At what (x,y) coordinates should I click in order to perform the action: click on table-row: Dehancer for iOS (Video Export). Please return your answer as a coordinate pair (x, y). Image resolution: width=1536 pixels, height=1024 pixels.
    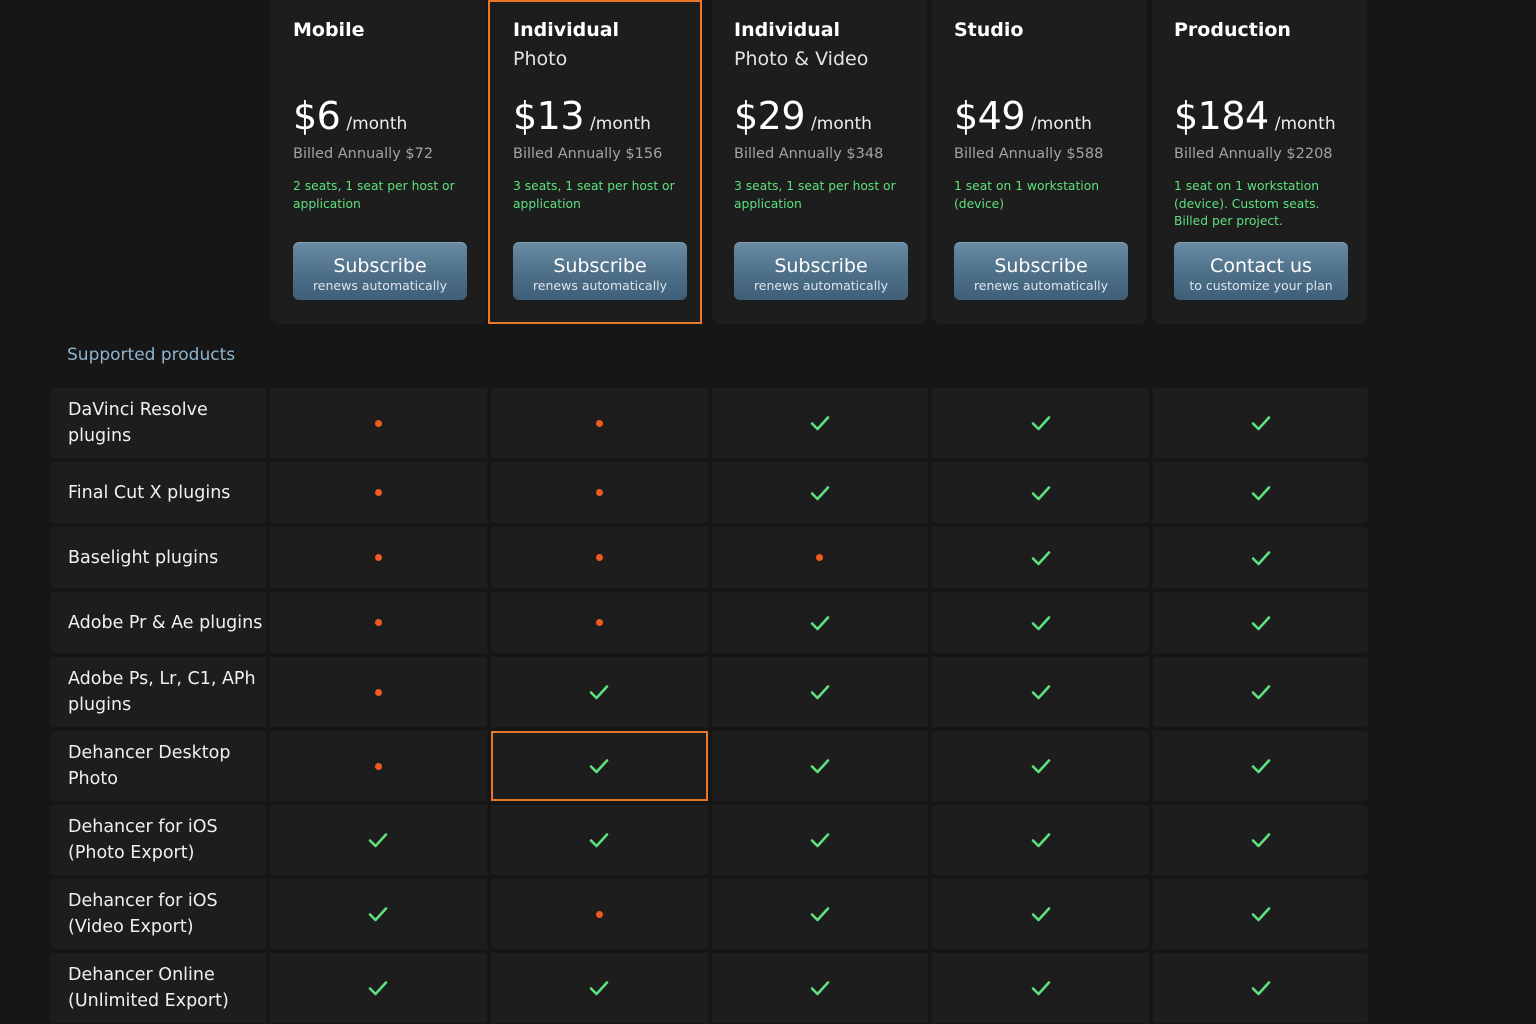
    Looking at the image, I should click on (709, 914).